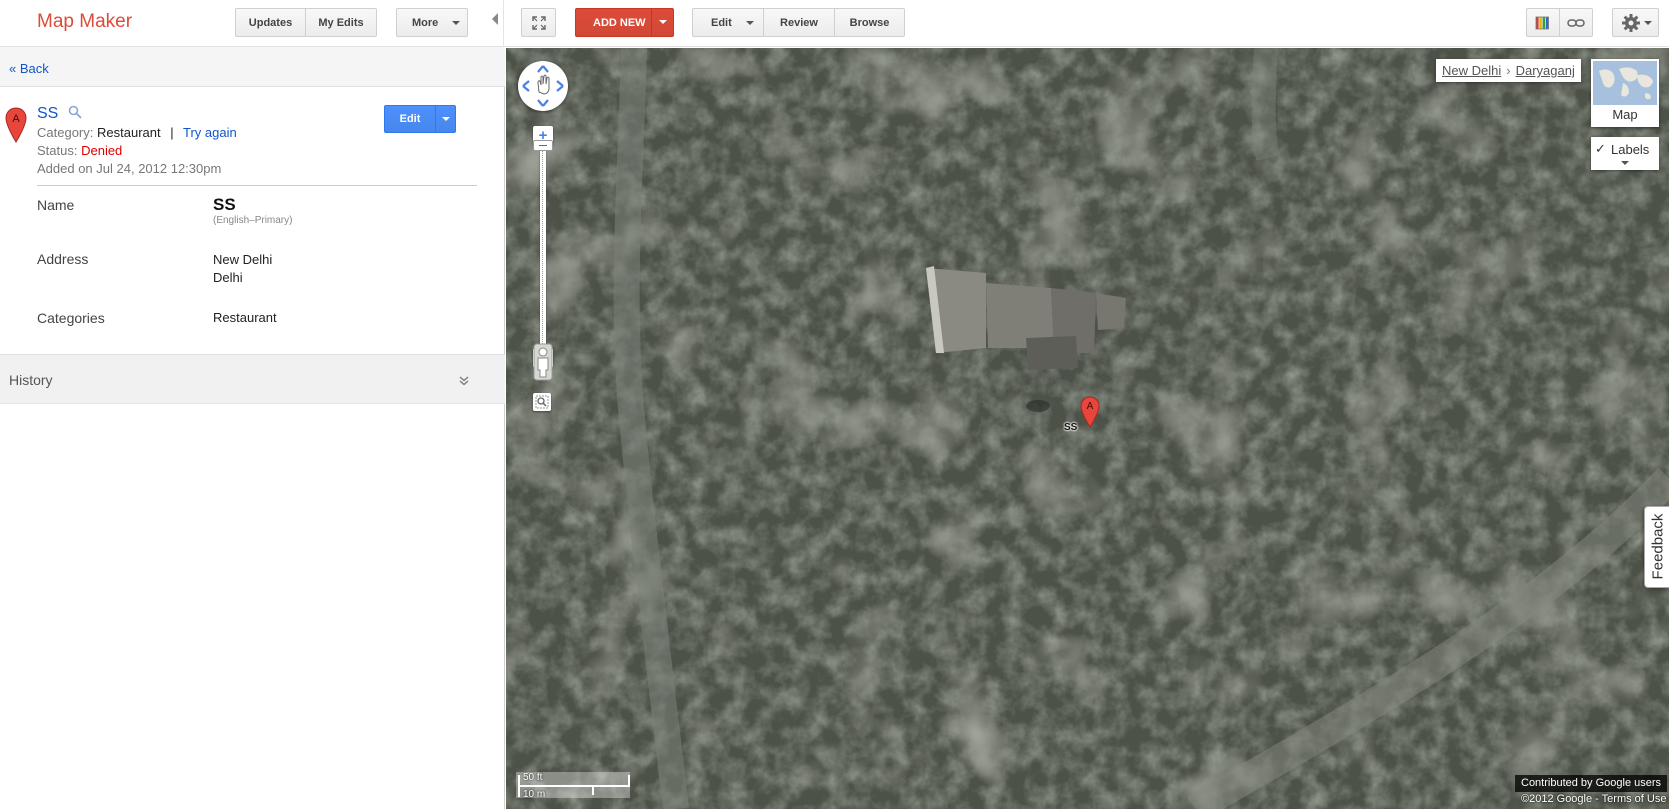 The image size is (1669, 809). I want to click on added-on-text: Added on Jul 24, 2012 12:30pm, so click(129, 168).